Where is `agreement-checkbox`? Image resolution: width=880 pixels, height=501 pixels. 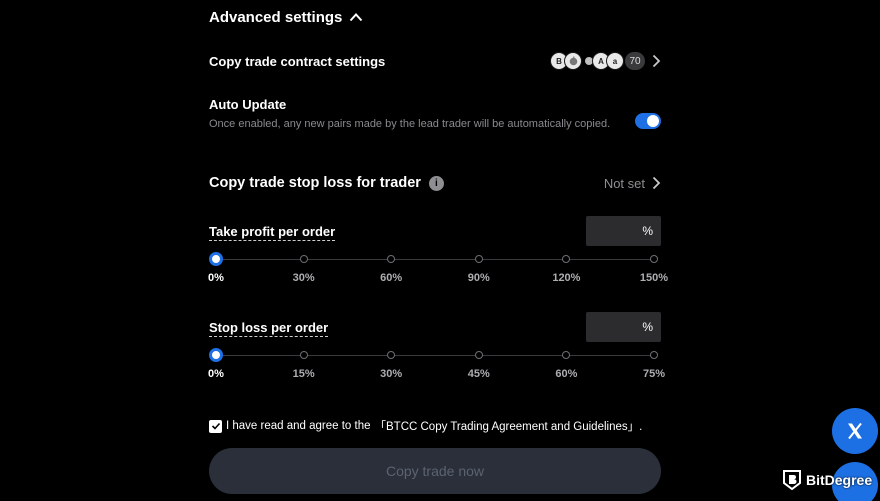 agreement-checkbox is located at coordinates (215, 426).